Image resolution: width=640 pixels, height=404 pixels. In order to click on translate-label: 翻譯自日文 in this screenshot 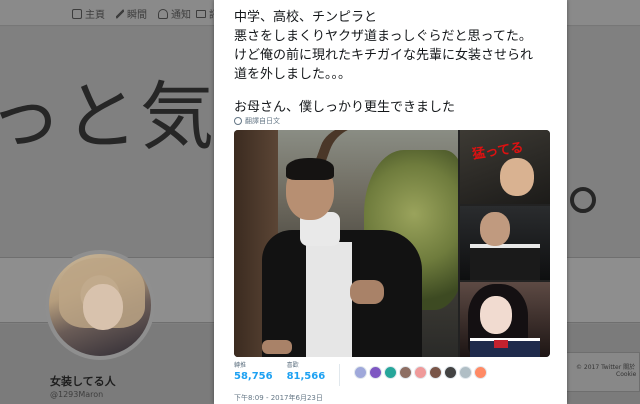, I will do `click(262, 121)`.